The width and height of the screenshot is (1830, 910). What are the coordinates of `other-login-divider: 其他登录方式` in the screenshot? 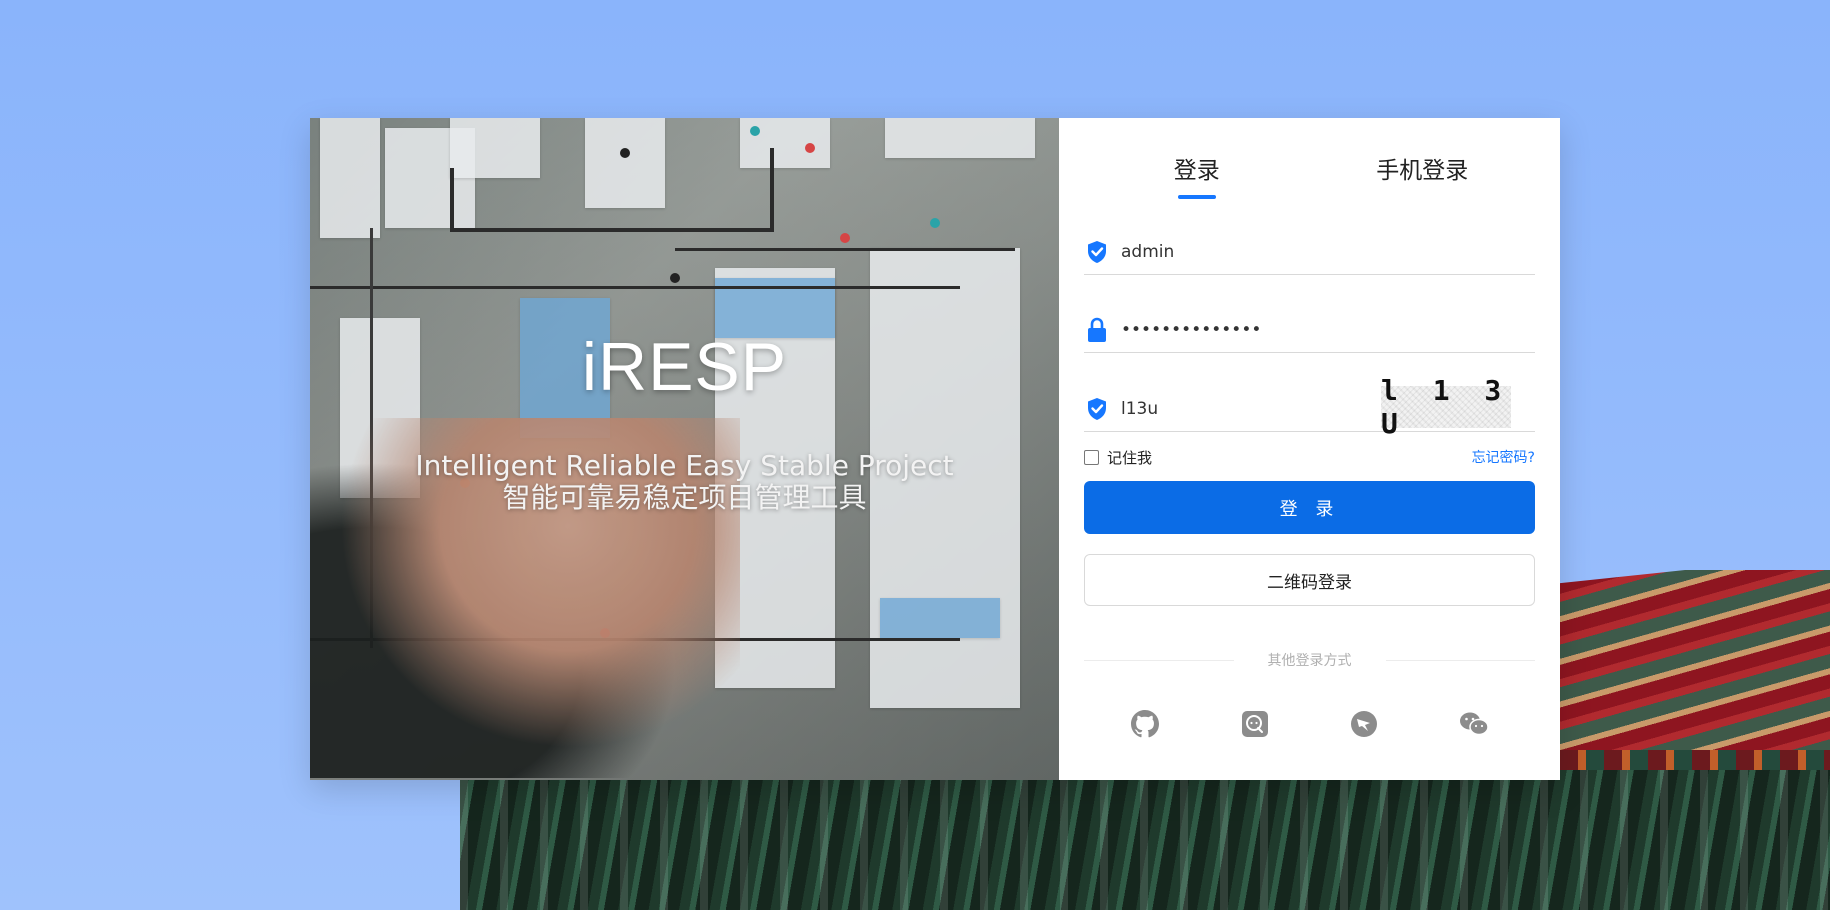 It's located at (1309, 660).